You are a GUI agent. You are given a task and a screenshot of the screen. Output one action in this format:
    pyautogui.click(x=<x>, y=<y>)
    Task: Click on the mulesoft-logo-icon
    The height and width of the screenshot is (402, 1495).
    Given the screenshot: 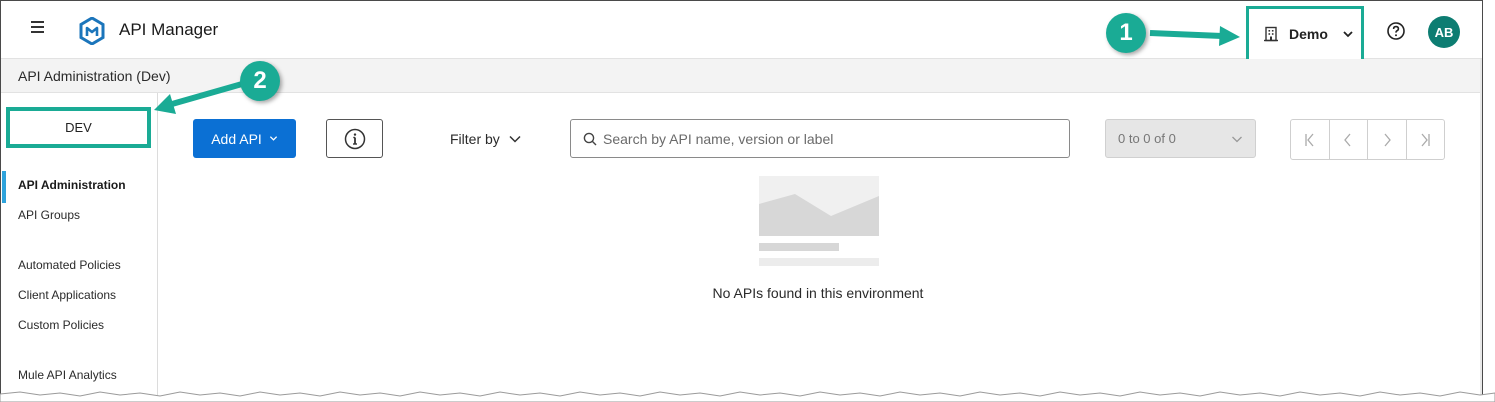 What is the action you would take?
    pyautogui.click(x=92, y=31)
    